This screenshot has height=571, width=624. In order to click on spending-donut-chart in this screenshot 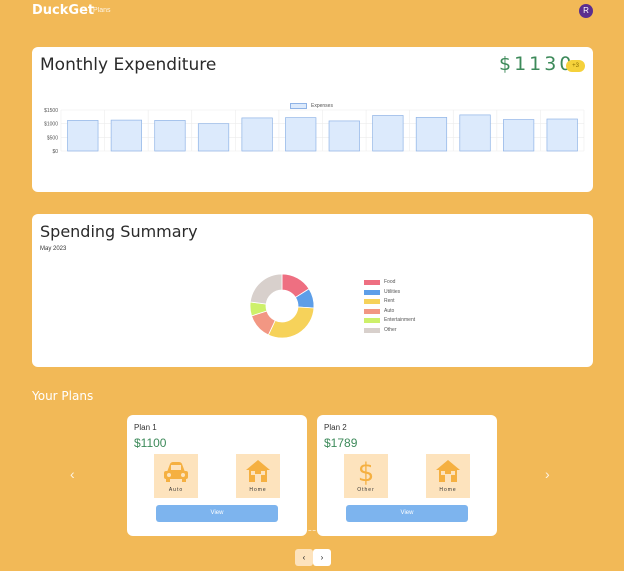, I will do `click(282, 306)`.